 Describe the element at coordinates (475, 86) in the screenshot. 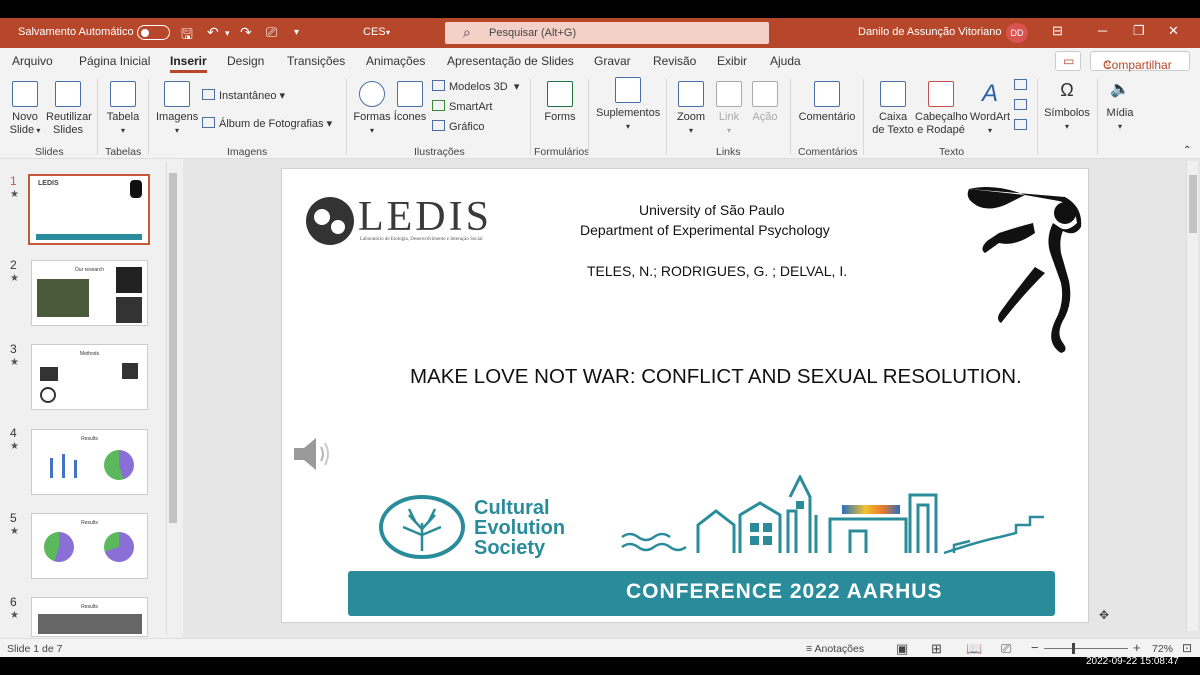

I see `3d-models-button: Modelos 3D ▾` at that location.